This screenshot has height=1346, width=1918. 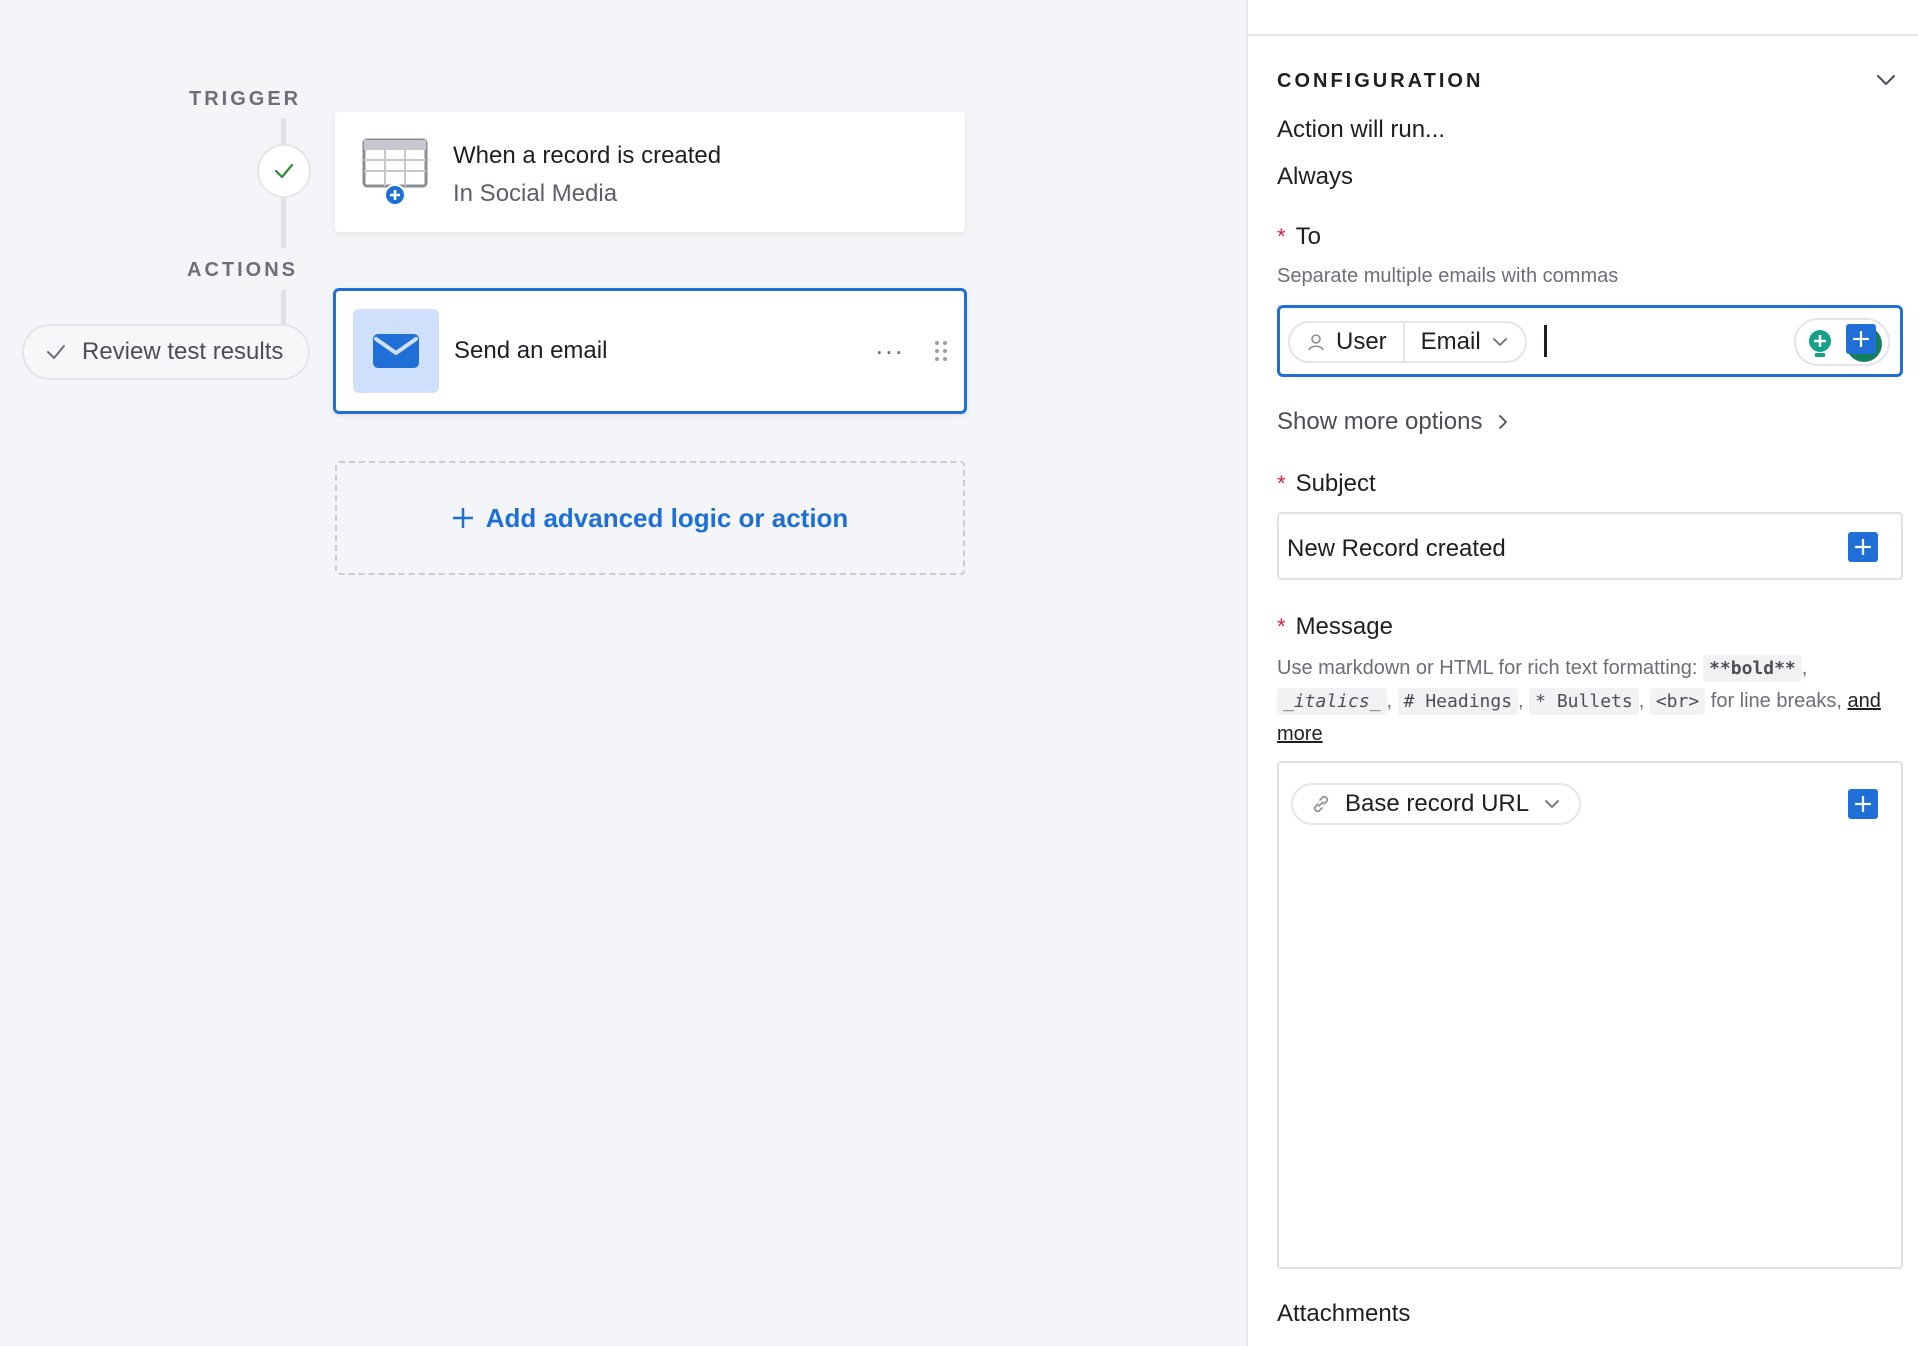 What do you see at coordinates (183, 351) in the screenshot?
I see `review-test-results-label: Review test results` at bounding box center [183, 351].